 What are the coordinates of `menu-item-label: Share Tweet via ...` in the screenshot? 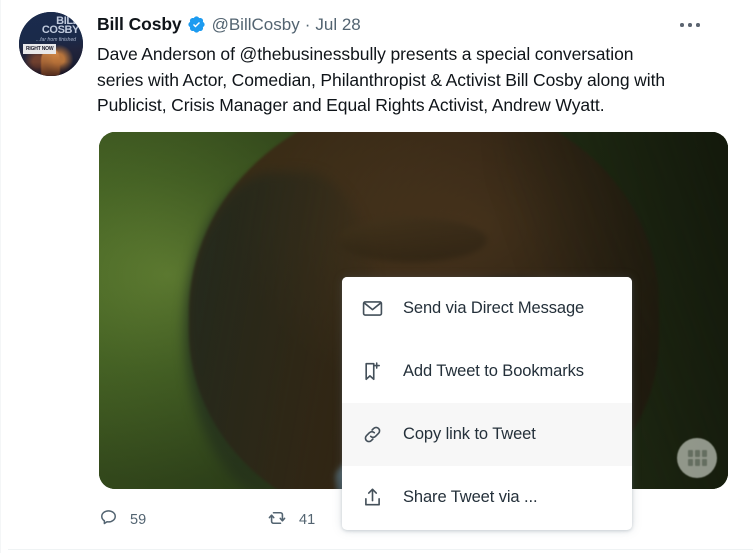 It's located at (470, 497).